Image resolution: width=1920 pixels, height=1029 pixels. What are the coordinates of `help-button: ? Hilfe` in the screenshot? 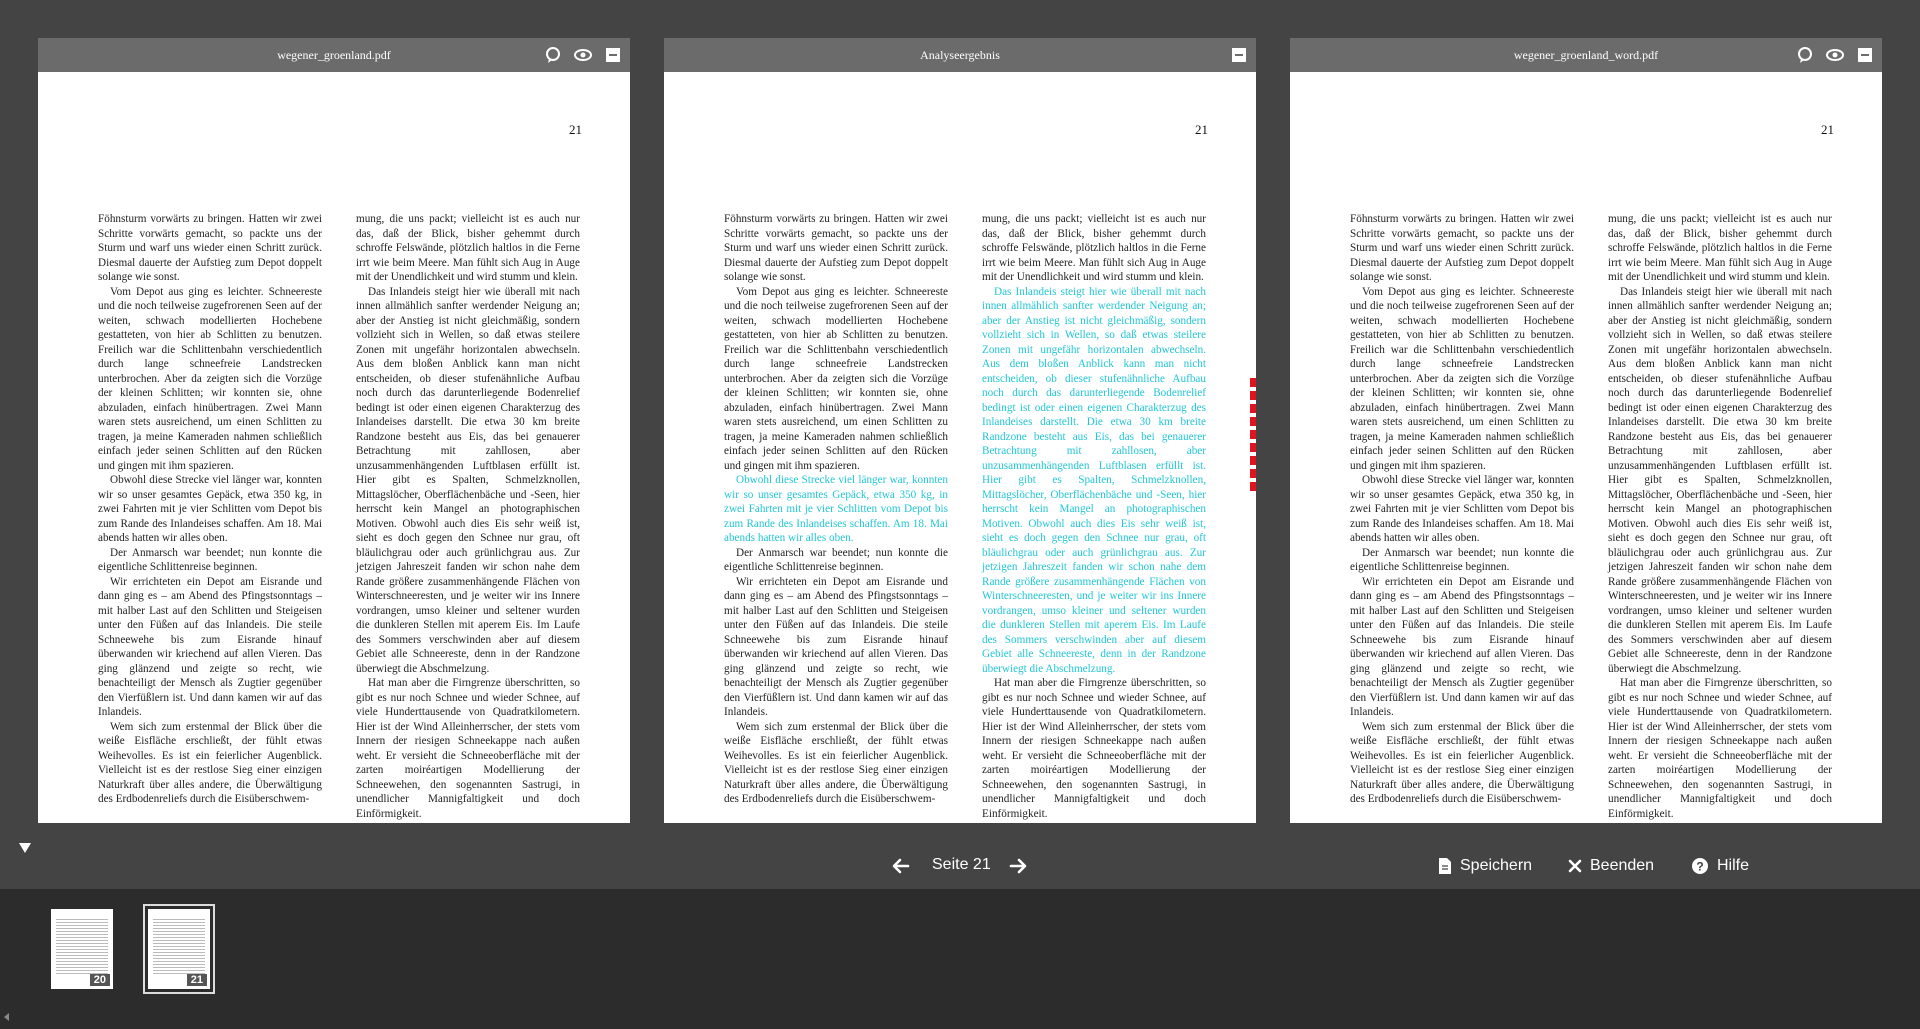 It's located at (1720, 866).